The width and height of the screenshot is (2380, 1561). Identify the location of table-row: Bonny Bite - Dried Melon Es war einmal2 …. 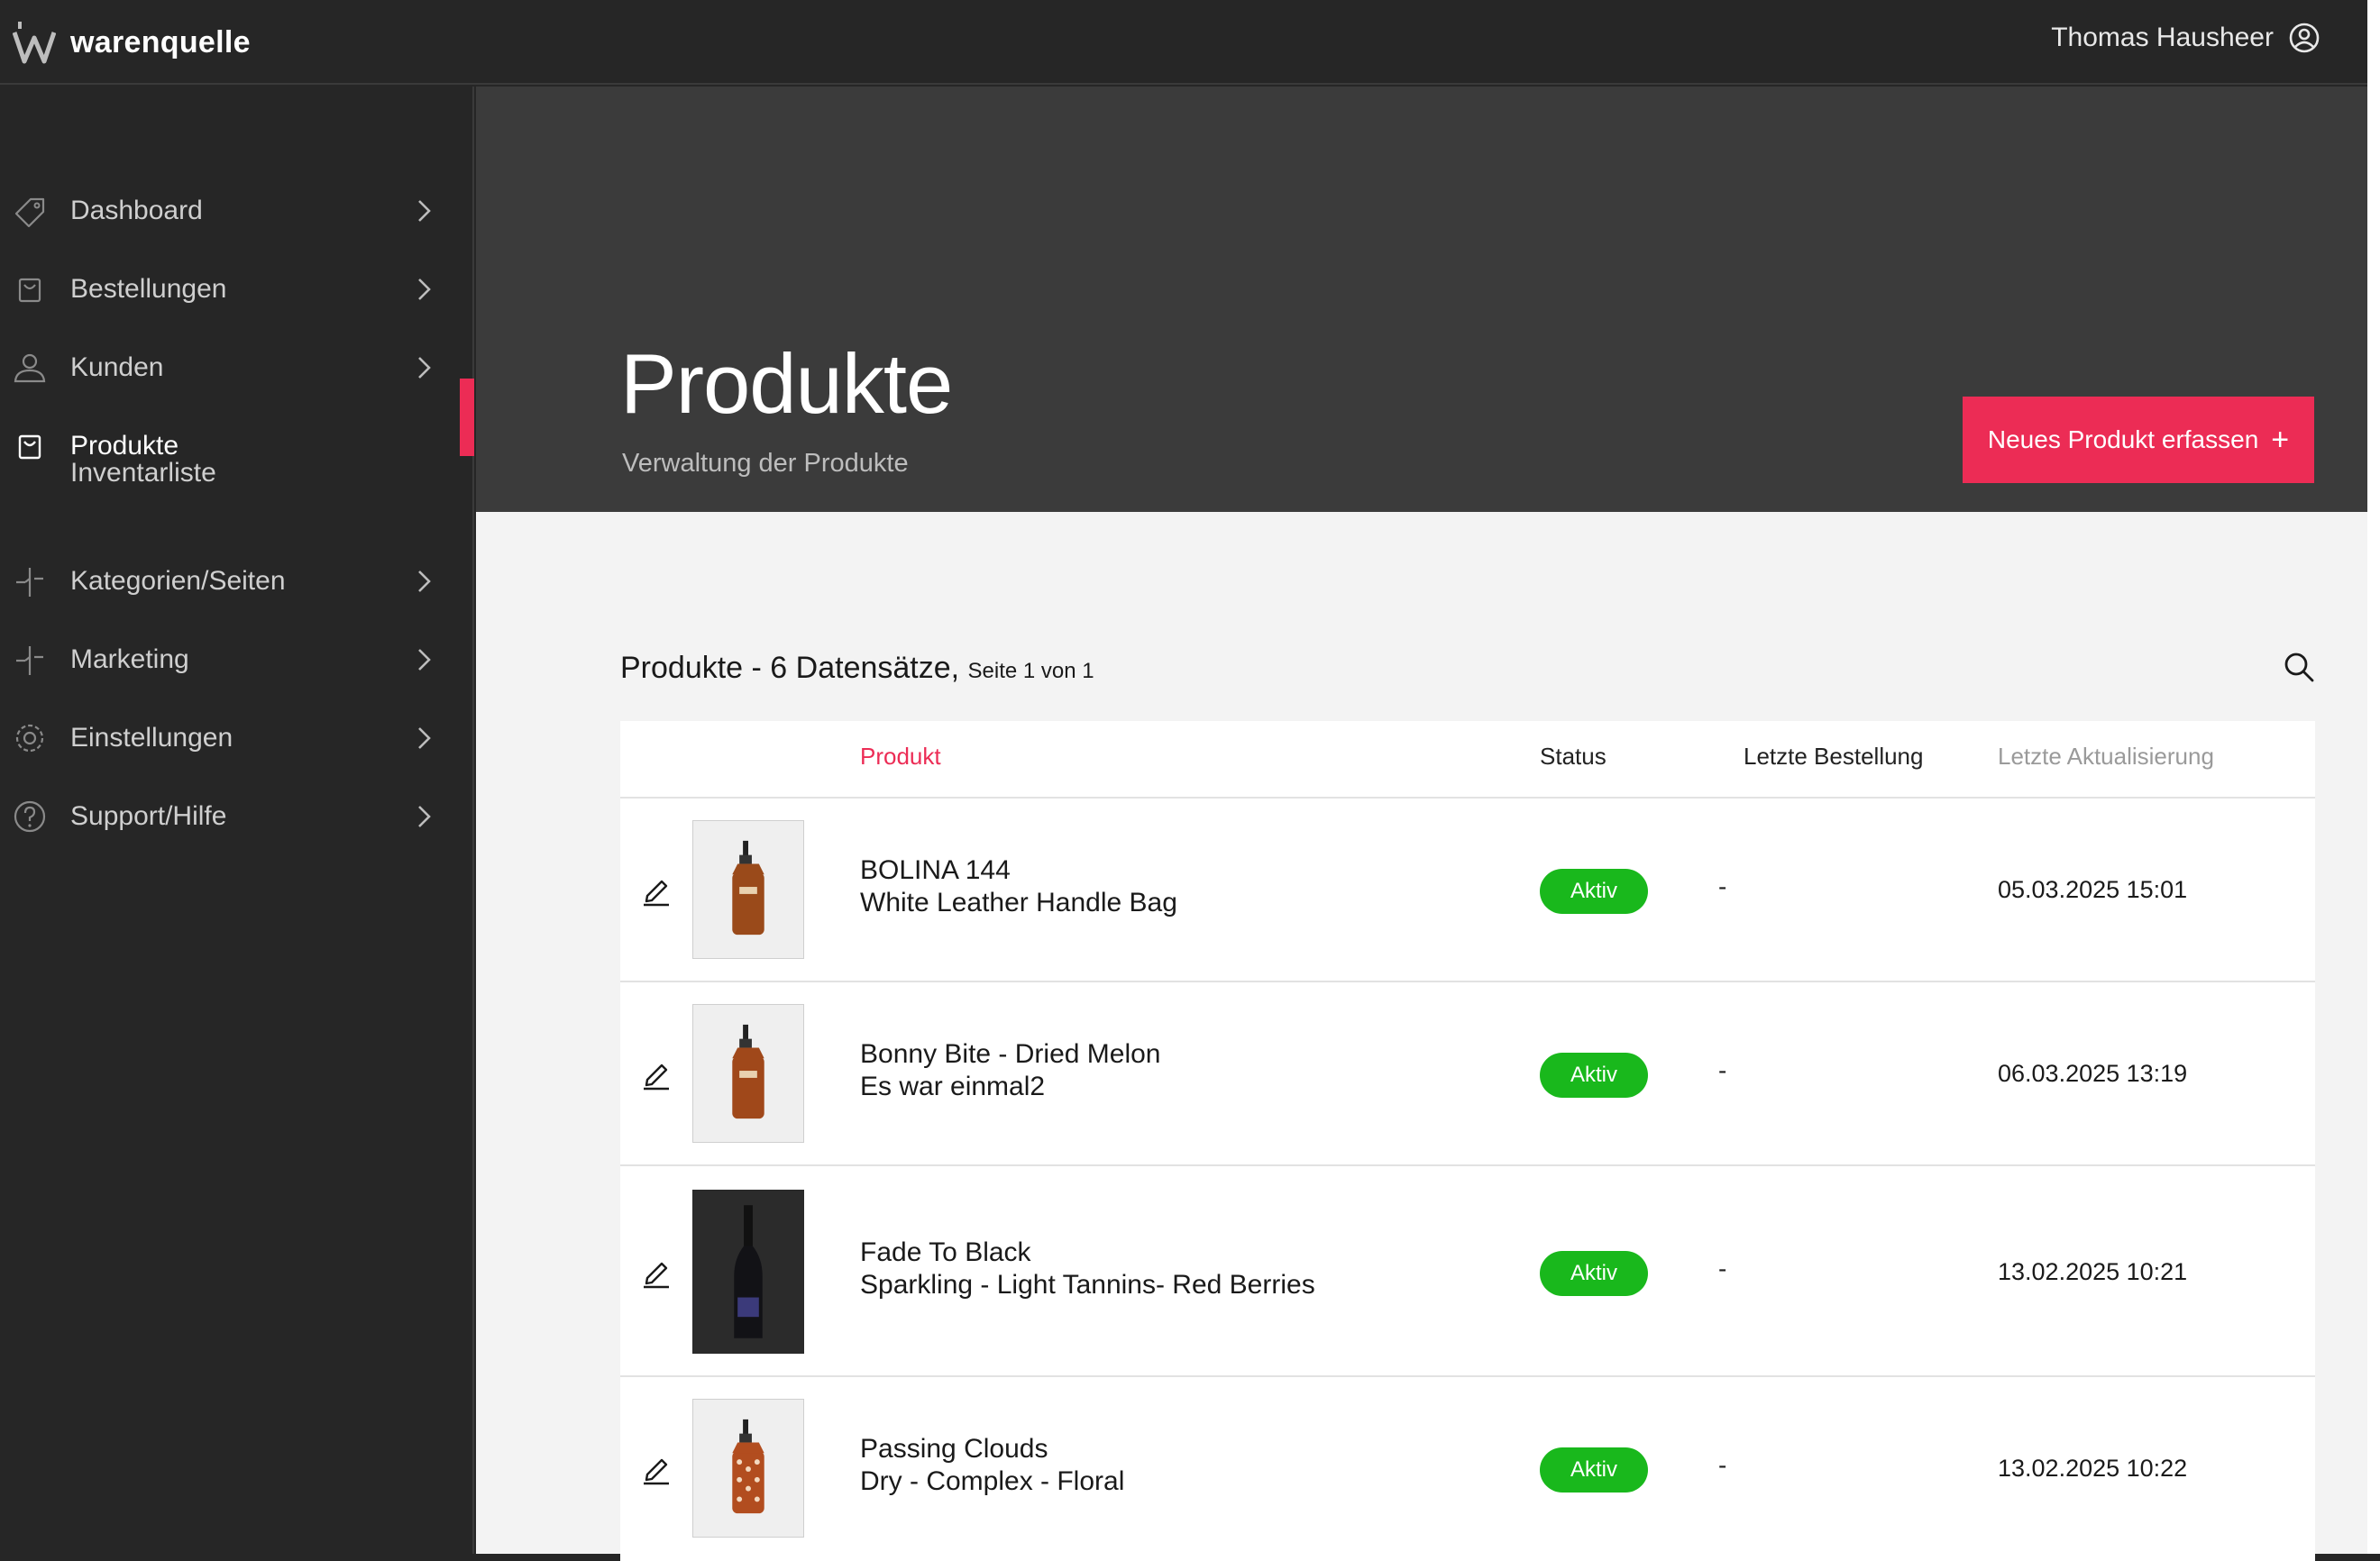
(1467, 1074).